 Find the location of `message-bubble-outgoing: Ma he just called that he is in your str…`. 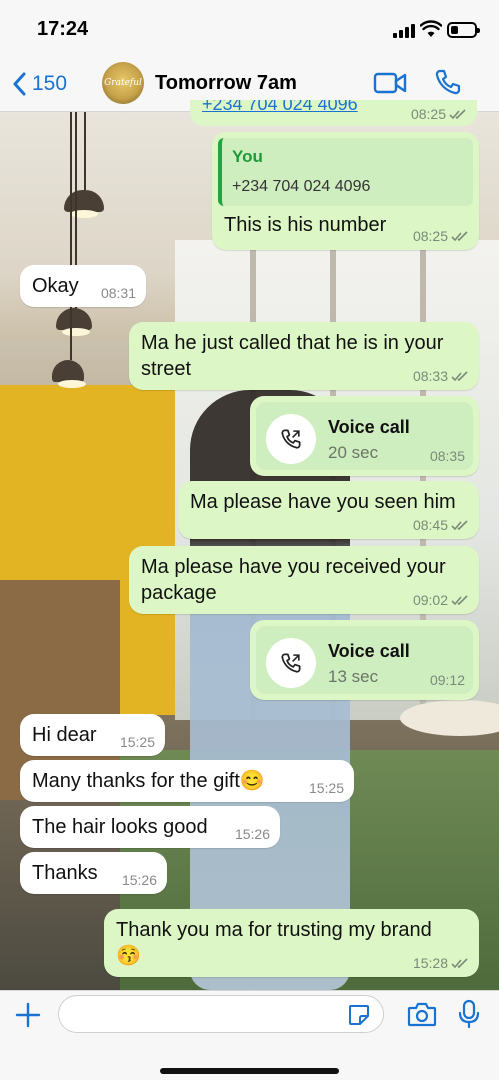

message-bubble-outgoing: Ma he just called that he is in your str… is located at coordinates (304, 356).